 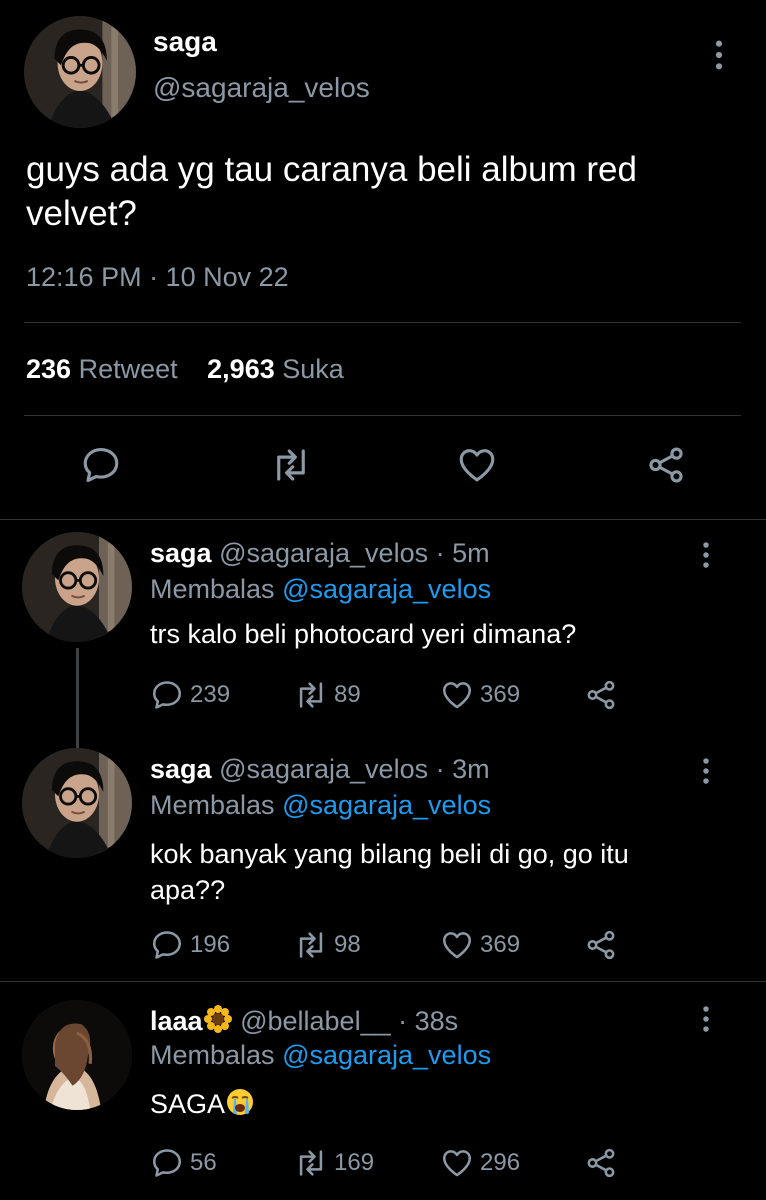 What do you see at coordinates (313, 369) in the screenshot?
I see `like-label: Suka` at bounding box center [313, 369].